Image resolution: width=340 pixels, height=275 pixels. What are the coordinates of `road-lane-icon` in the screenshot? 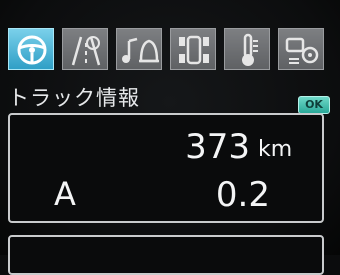 It's located at (86, 51).